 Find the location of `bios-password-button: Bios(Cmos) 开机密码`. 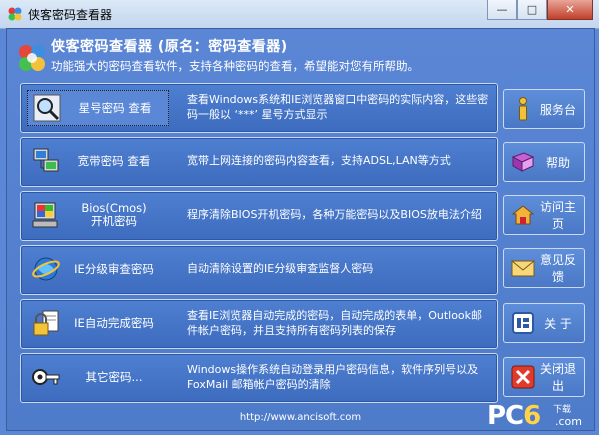

bios-password-button: Bios(Cmos) 开机密码 is located at coordinates (97, 215).